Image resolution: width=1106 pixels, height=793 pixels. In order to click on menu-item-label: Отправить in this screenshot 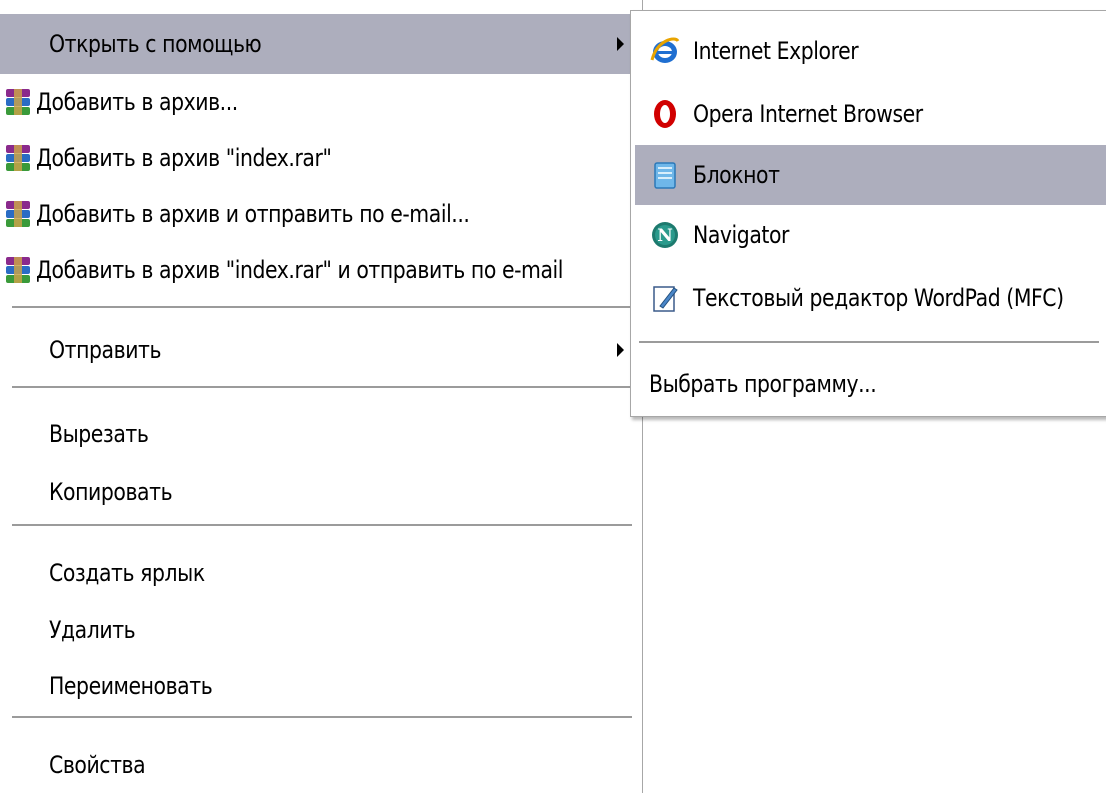, I will do `click(105, 350)`.